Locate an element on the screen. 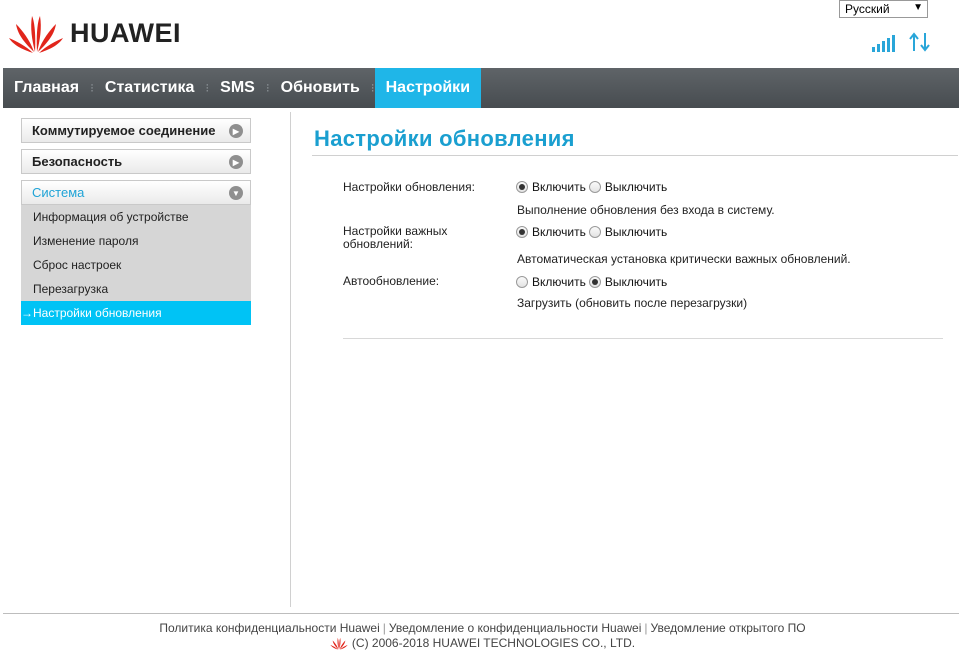  open-source-notice-link: Уведомление открытого ПО is located at coordinates (728, 628).